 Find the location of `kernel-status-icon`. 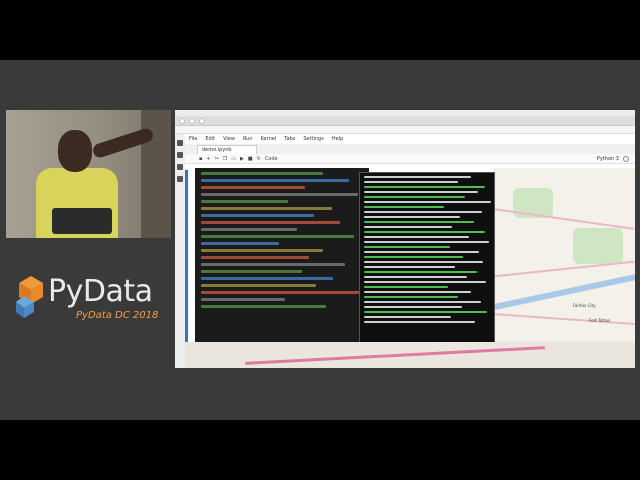

kernel-status-icon is located at coordinates (626, 159).